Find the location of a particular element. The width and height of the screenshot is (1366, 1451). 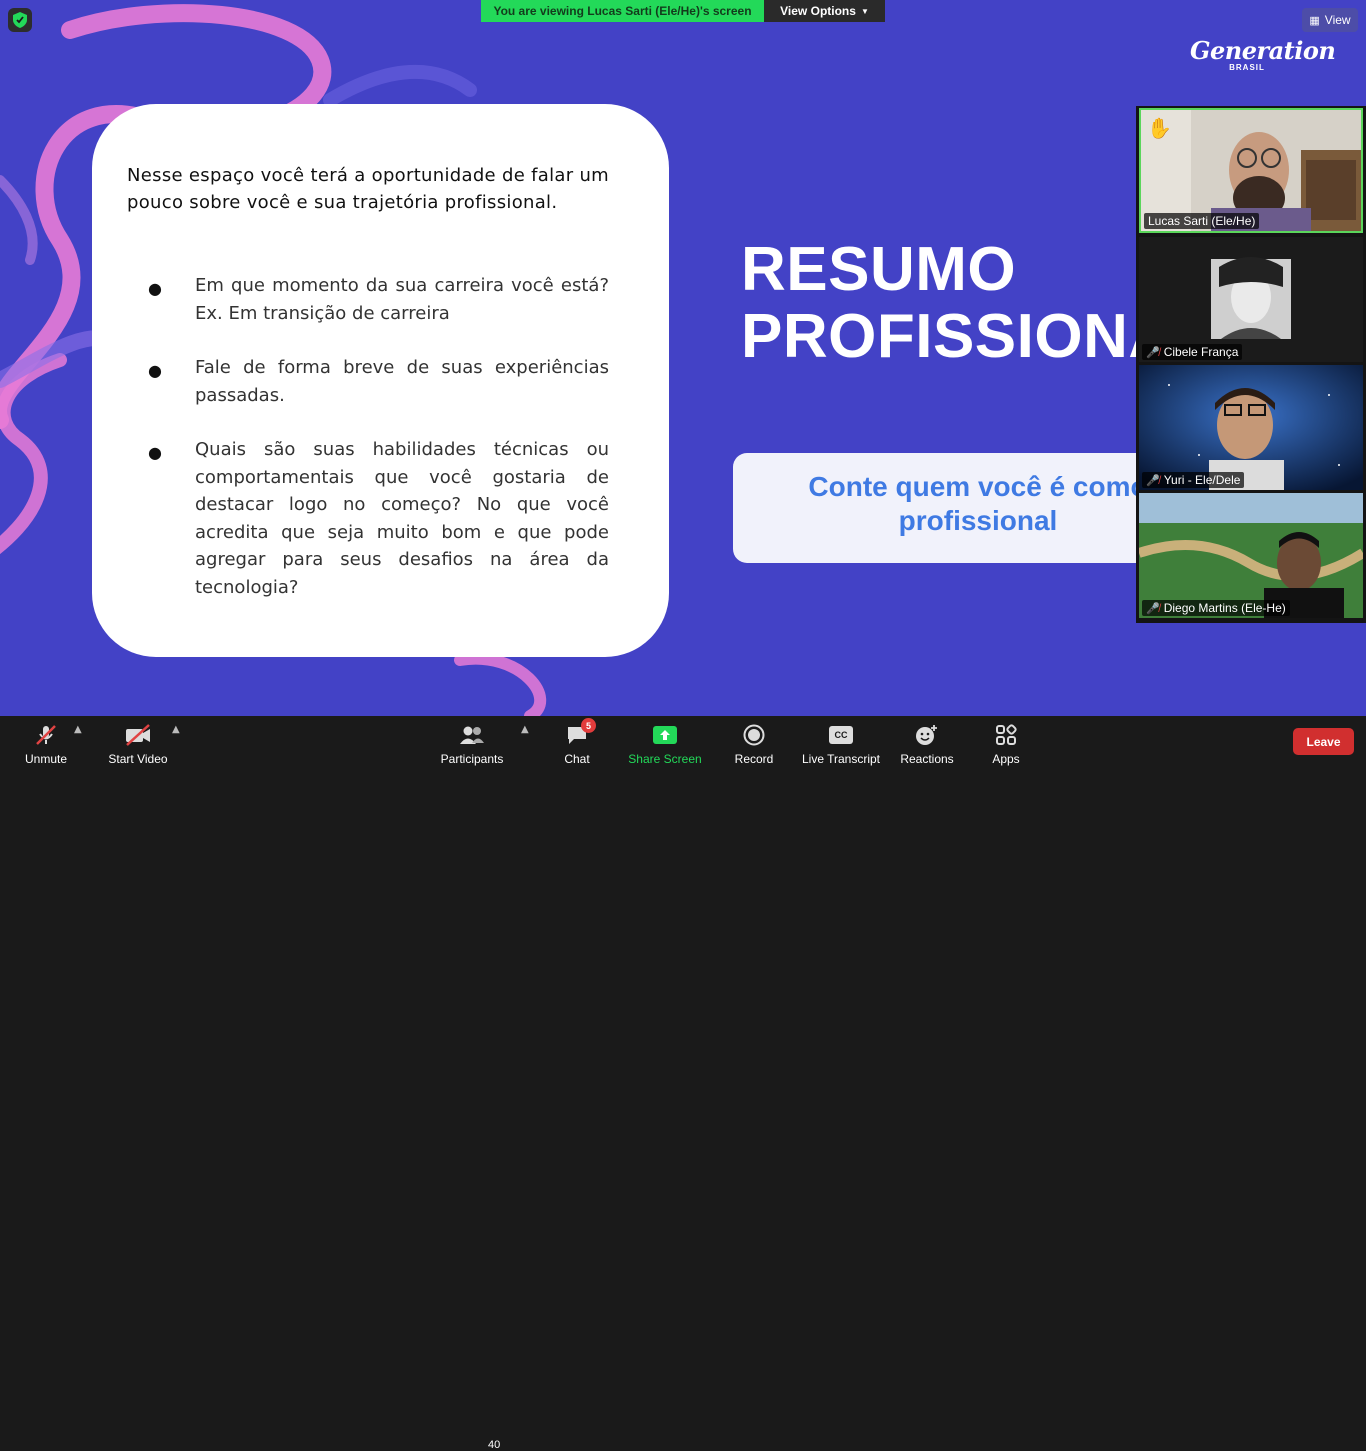

live-transcript-button: CC Live Transcript is located at coordinates (841, 743).